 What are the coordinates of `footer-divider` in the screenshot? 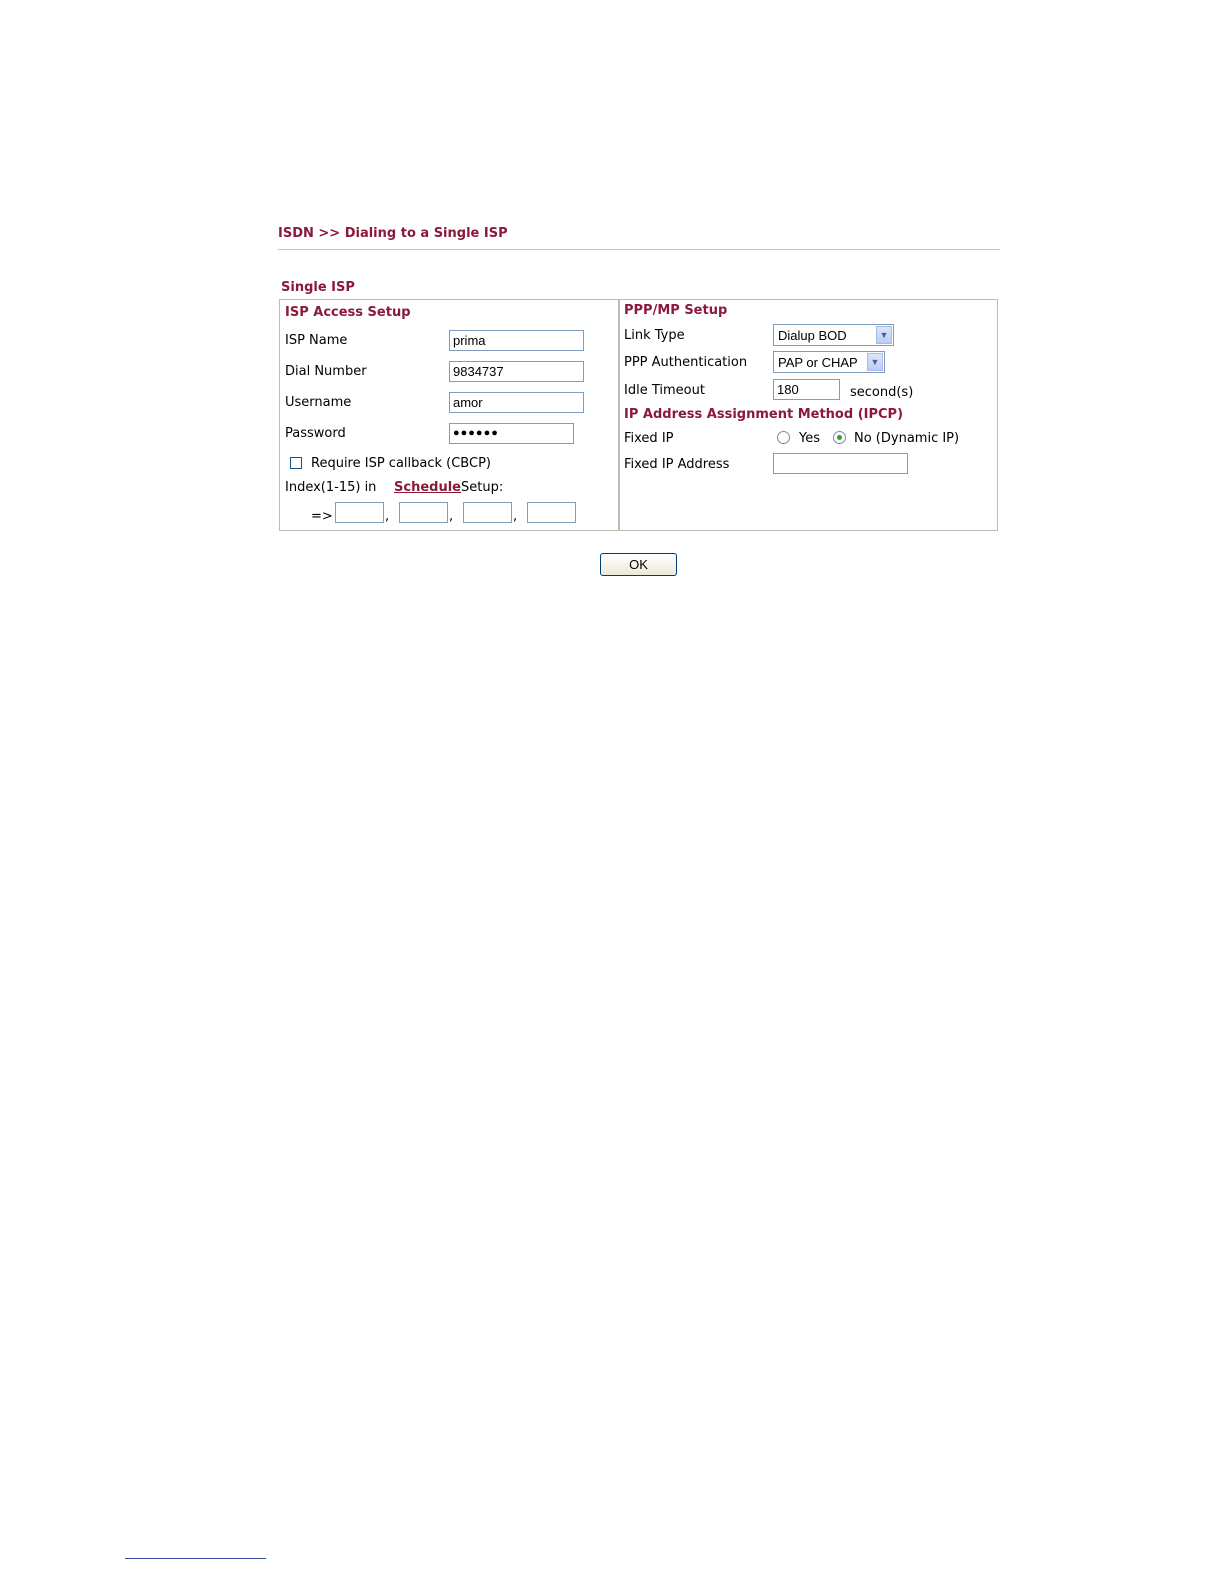 It's located at (195, 1558).